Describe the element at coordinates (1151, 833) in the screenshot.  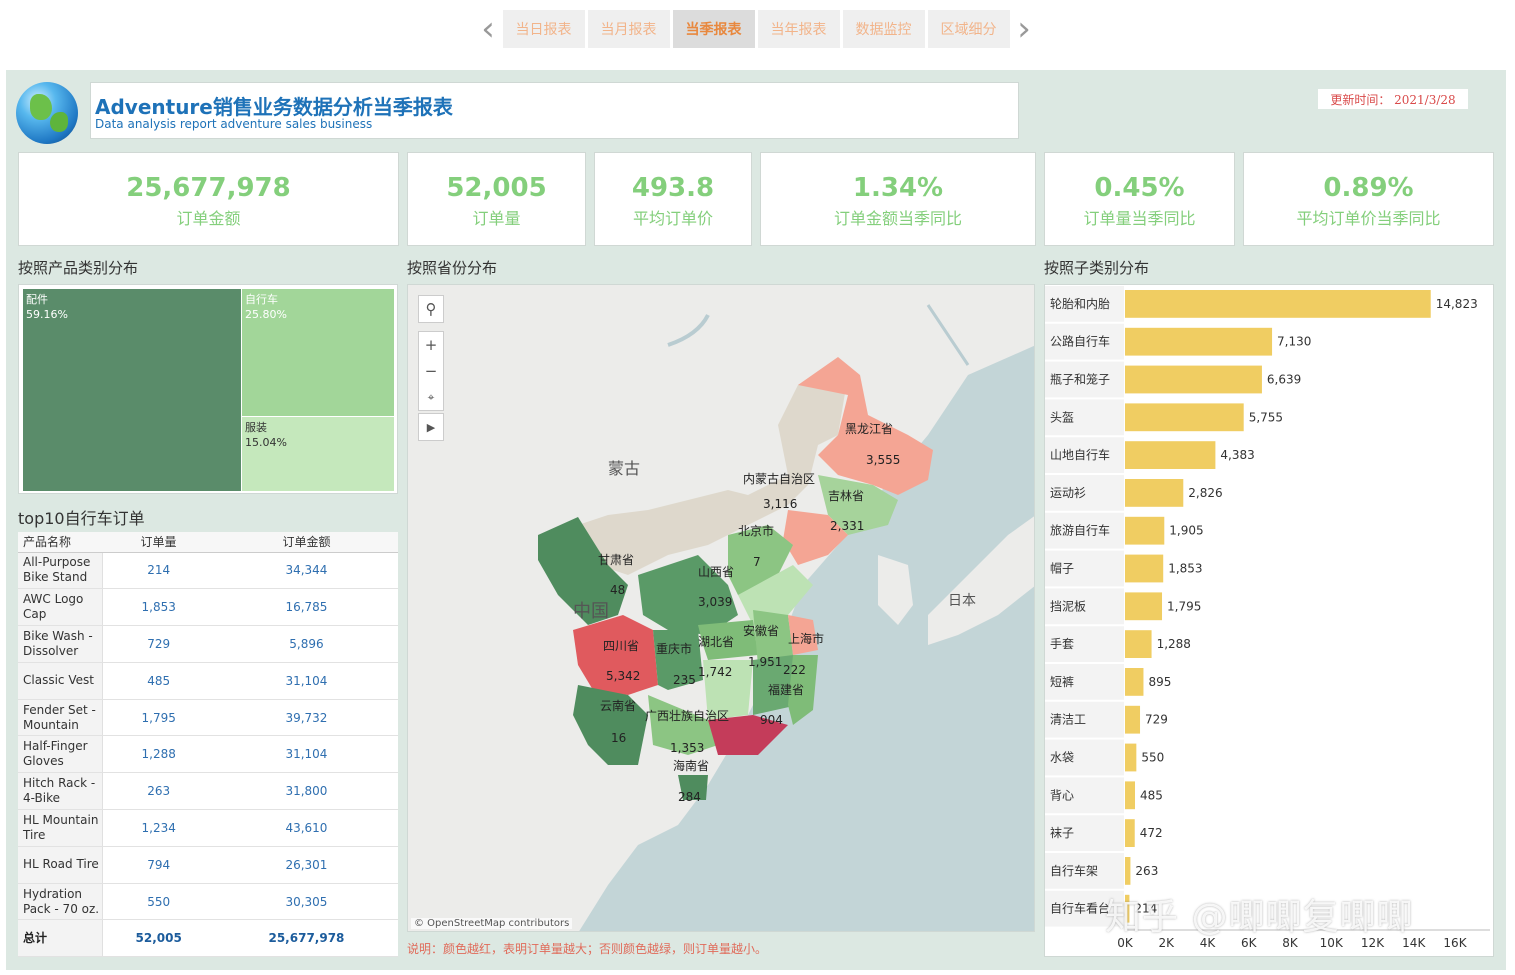
I see `bar-value-label: 472` at that location.